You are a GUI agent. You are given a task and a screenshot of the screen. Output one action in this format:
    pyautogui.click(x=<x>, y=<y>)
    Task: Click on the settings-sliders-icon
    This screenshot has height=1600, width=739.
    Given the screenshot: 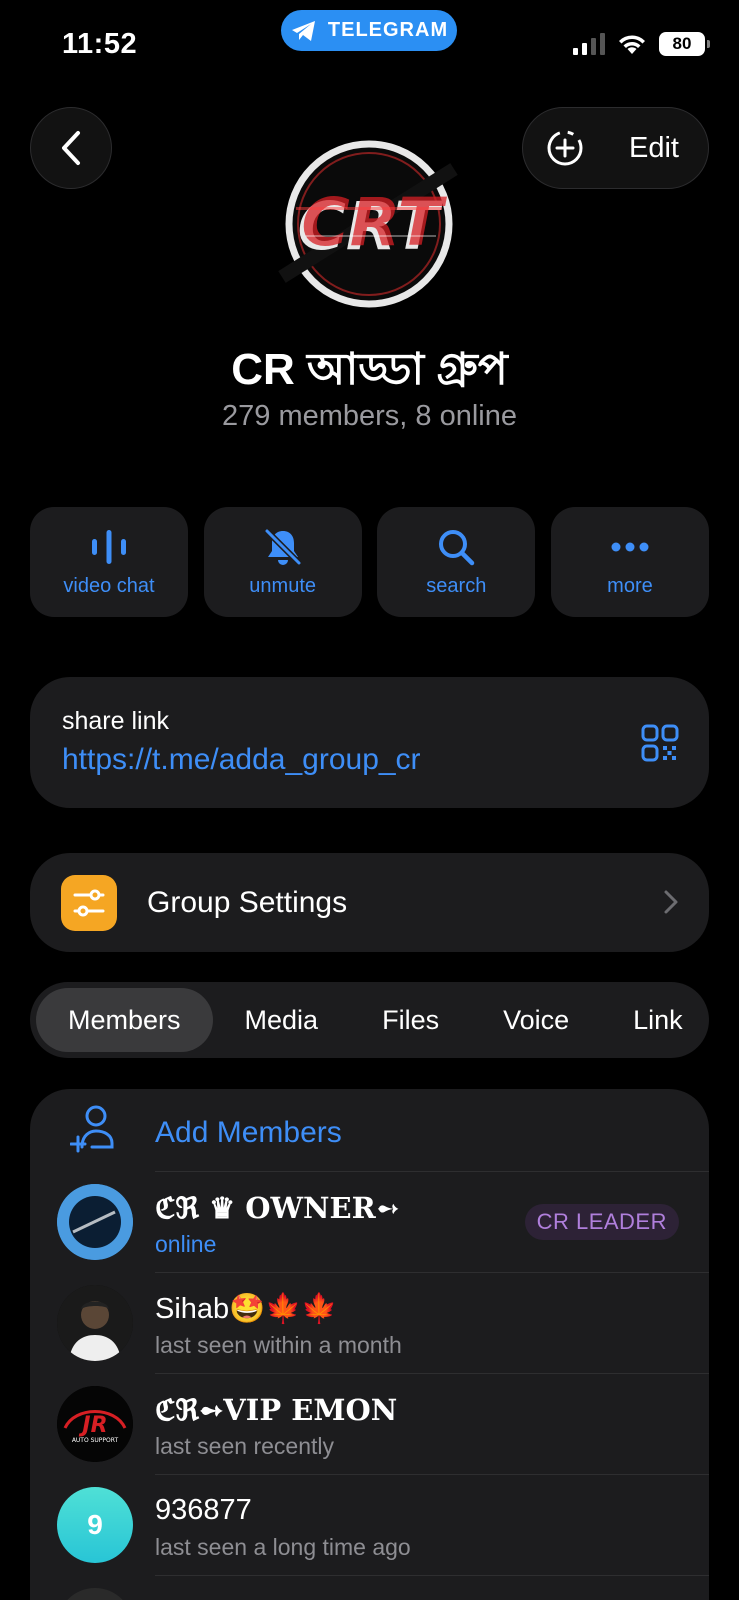 What is the action you would take?
    pyautogui.click(x=89, y=902)
    